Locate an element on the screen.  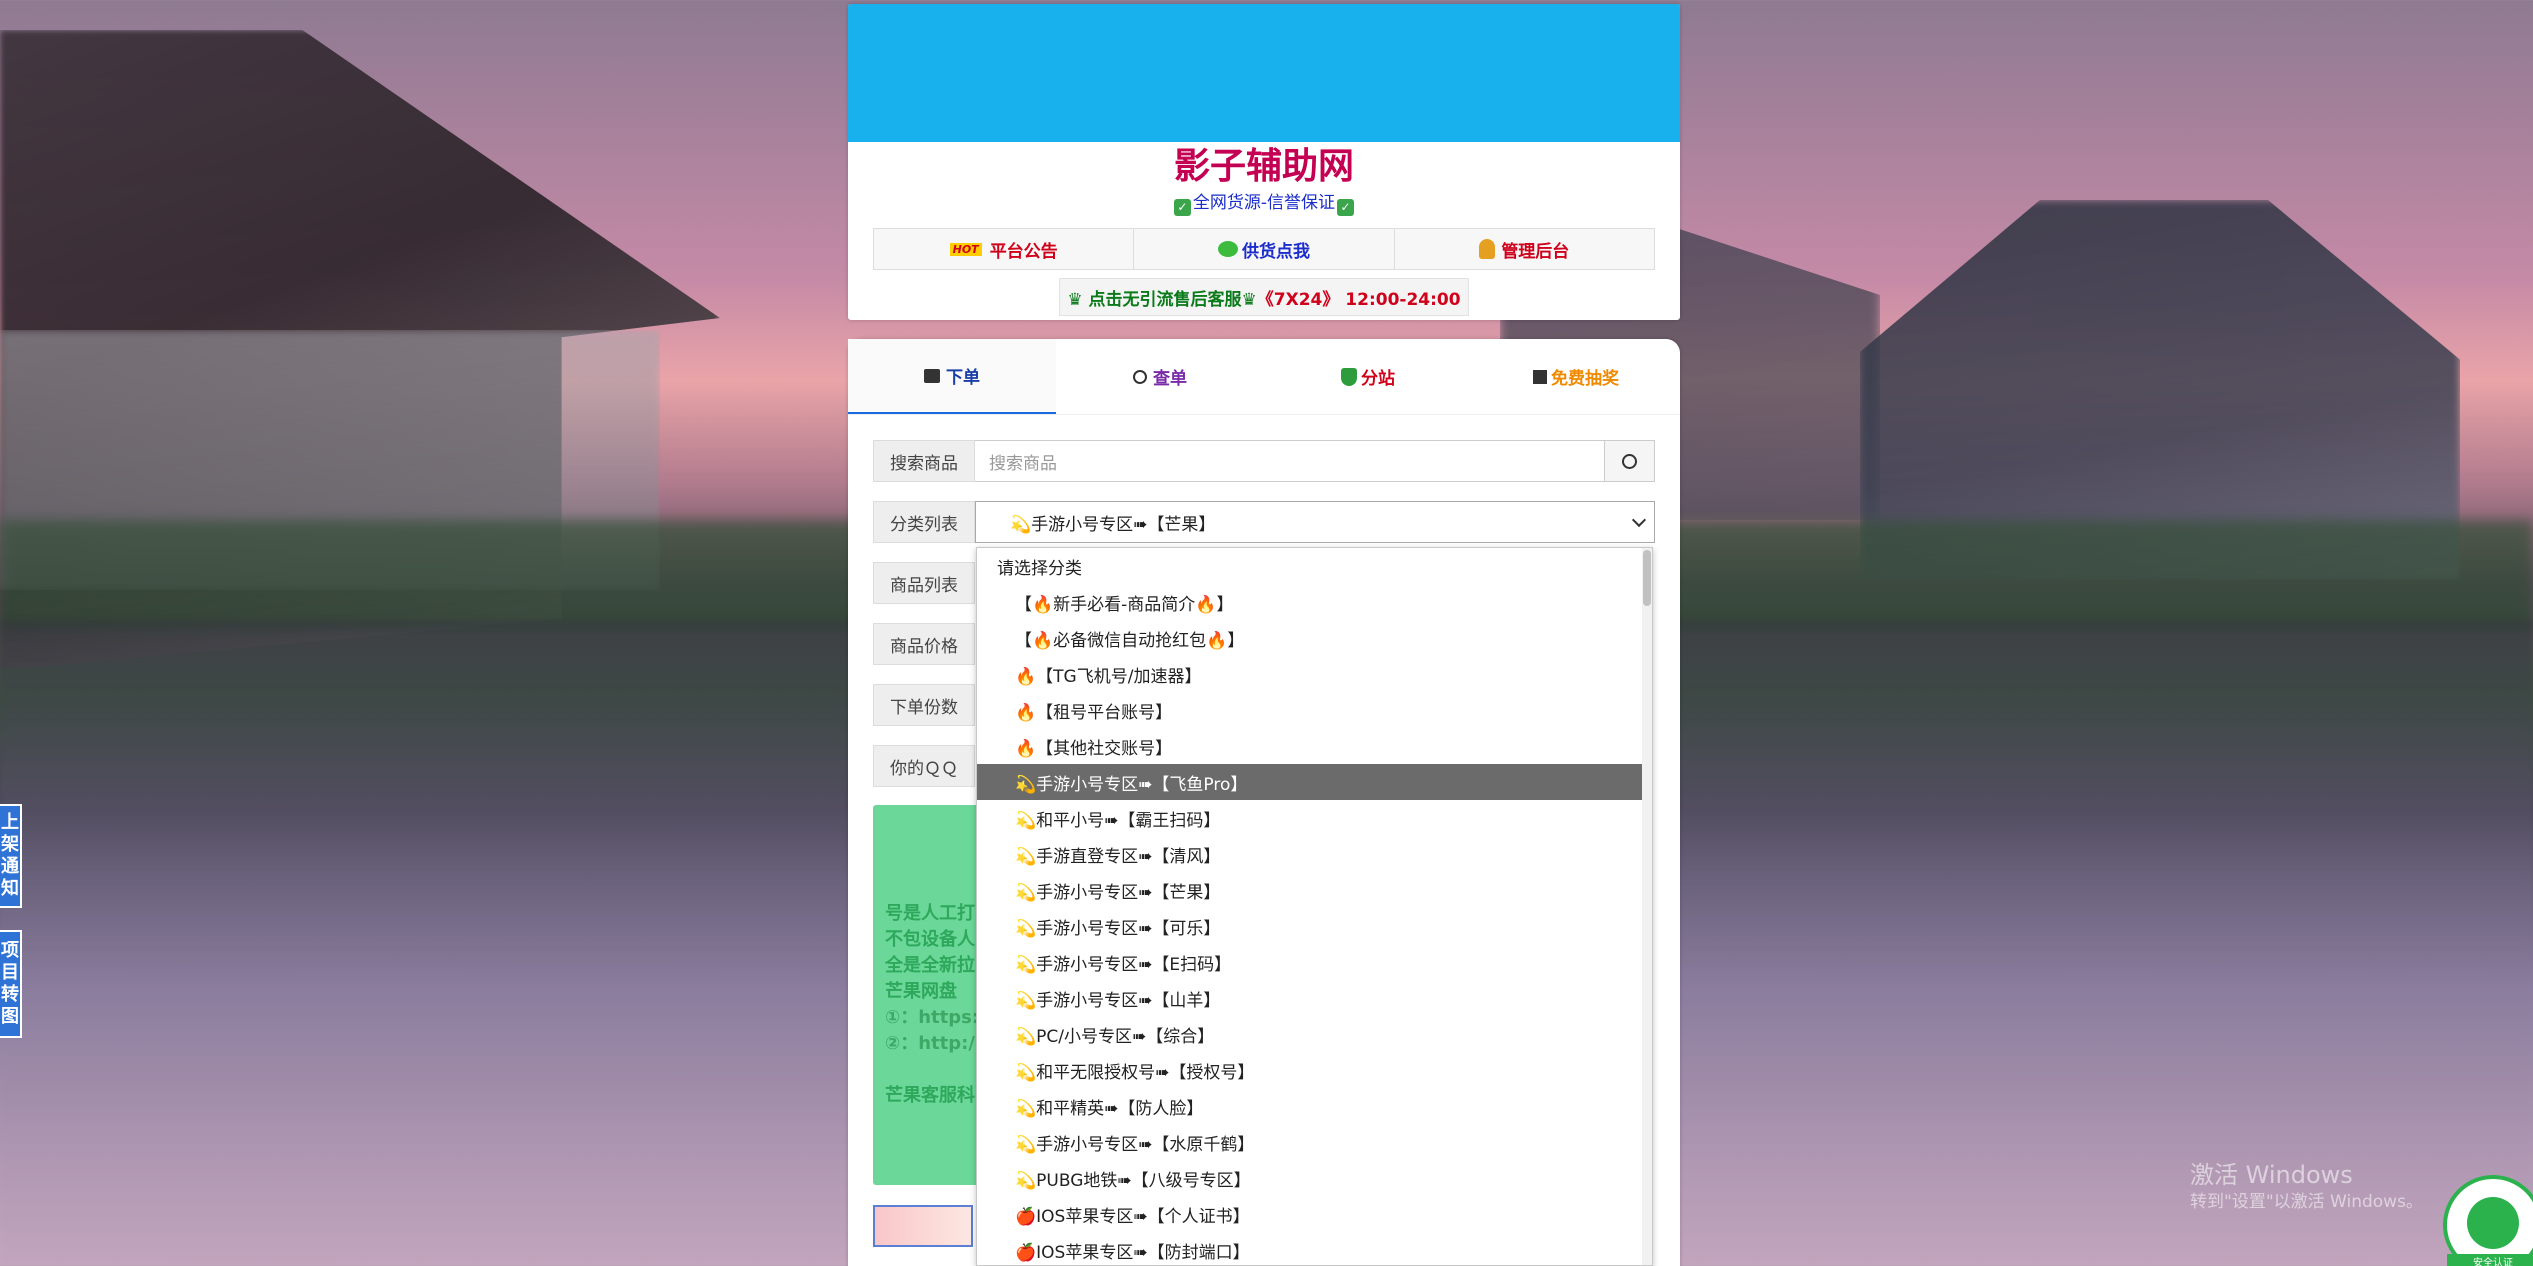
nav-supply: 供货点我 is located at coordinates (1264, 249).